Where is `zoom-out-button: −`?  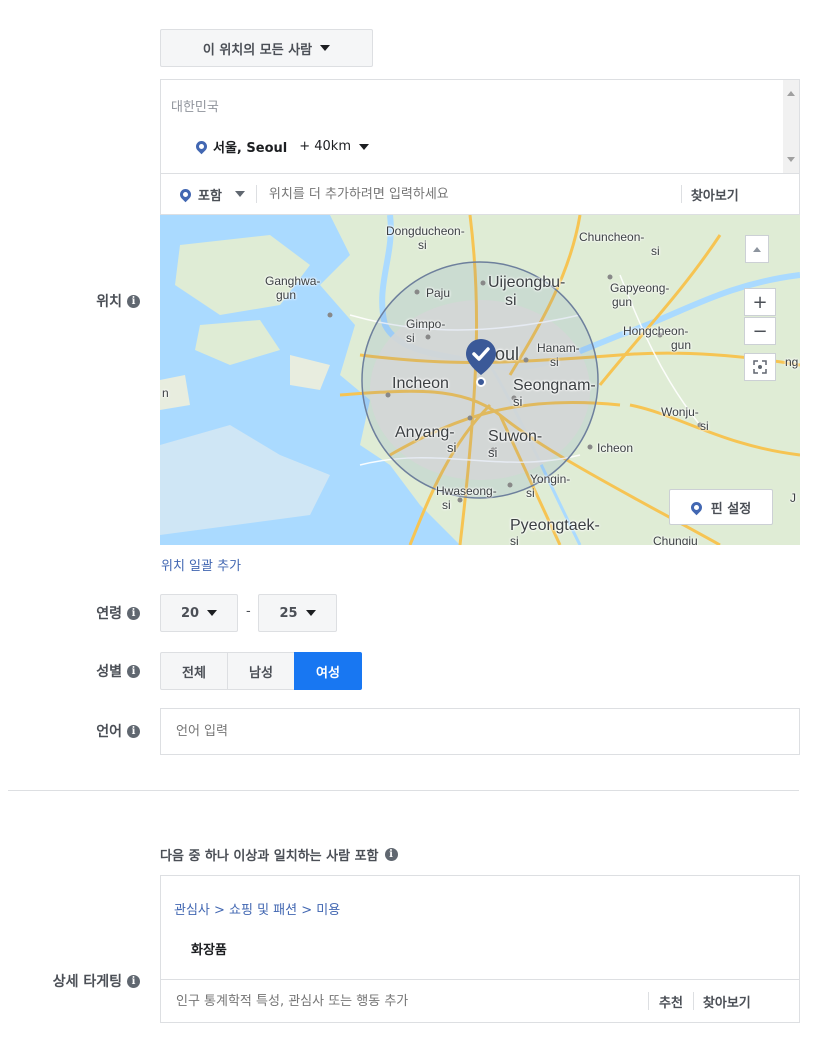
zoom-out-button: − is located at coordinates (760, 331).